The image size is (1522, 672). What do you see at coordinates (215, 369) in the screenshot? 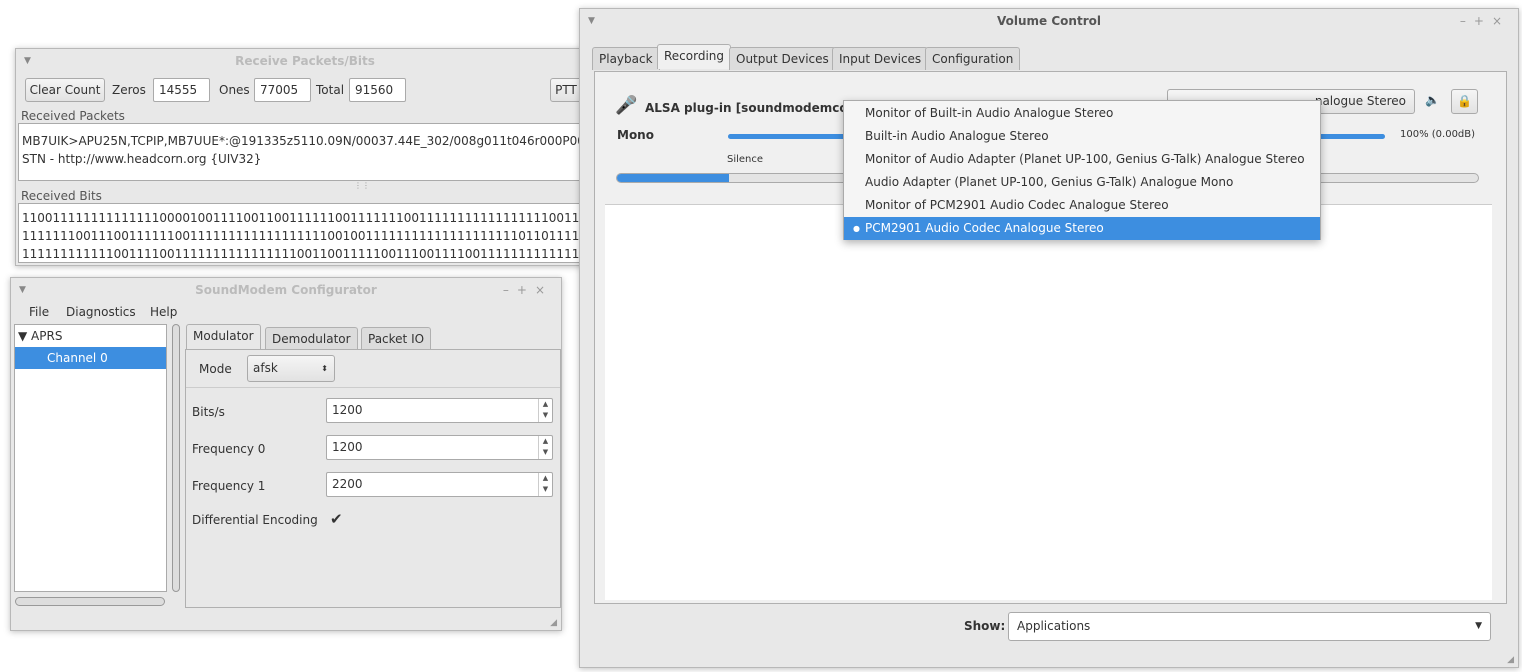
I see `mode-label: Mode` at bounding box center [215, 369].